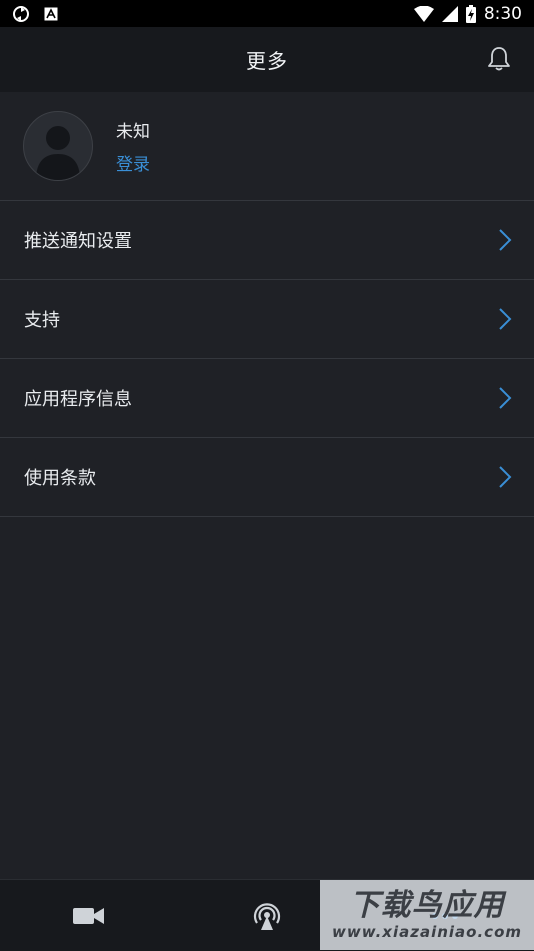 The height and width of the screenshot is (951, 534). I want to click on sync-icon, so click(21, 14).